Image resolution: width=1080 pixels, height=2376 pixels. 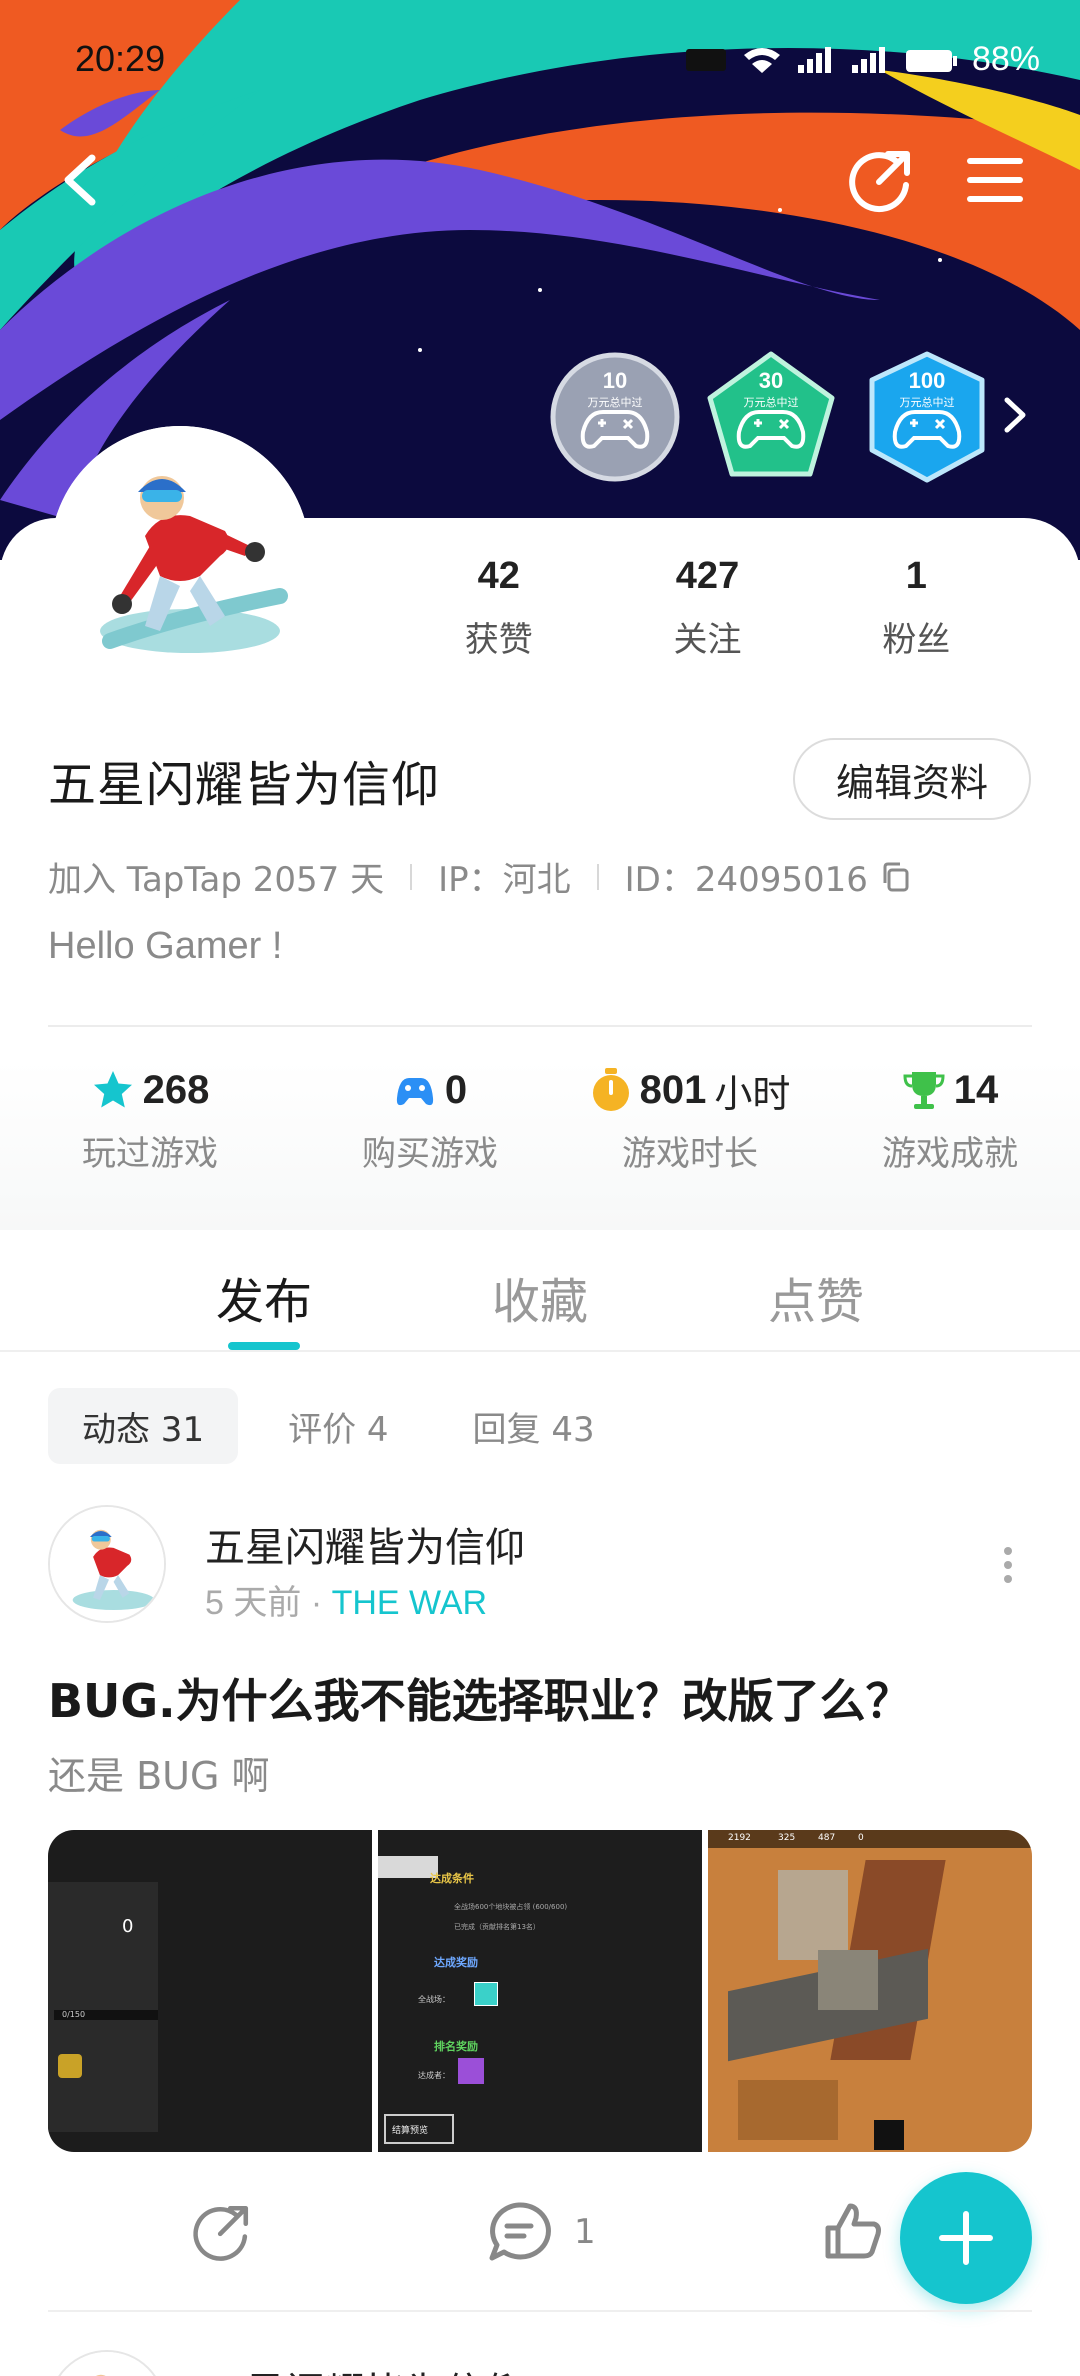 I want to click on achievements-stat: 14 游戏成就, so click(x=950, y=1145).